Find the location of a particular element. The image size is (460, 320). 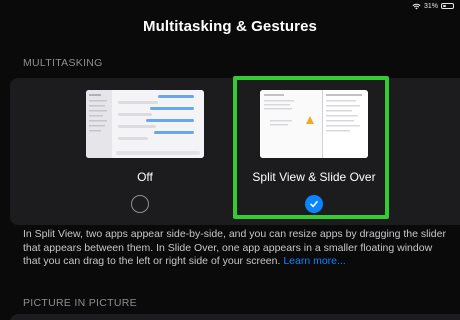

off-radio-button is located at coordinates (140, 204).